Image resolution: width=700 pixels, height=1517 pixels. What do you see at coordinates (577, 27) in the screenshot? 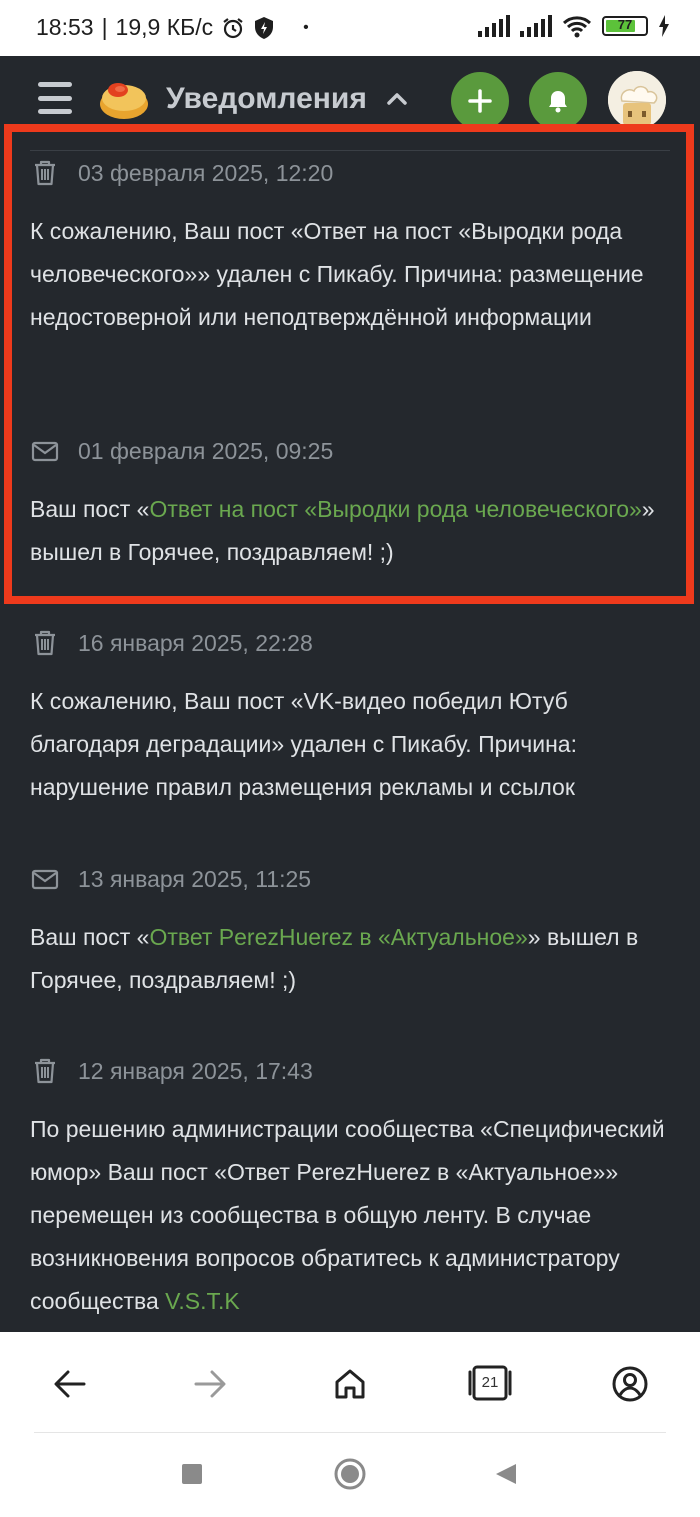
I see `wifi-icon` at bounding box center [577, 27].